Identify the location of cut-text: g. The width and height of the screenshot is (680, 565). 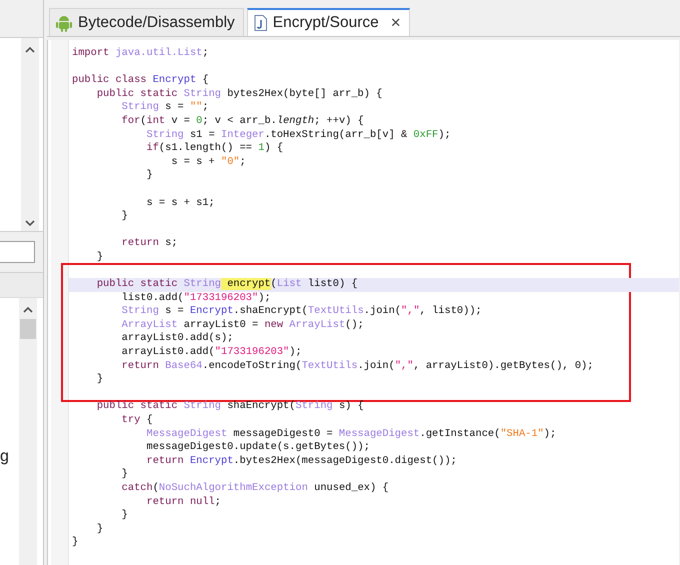
(4, 457).